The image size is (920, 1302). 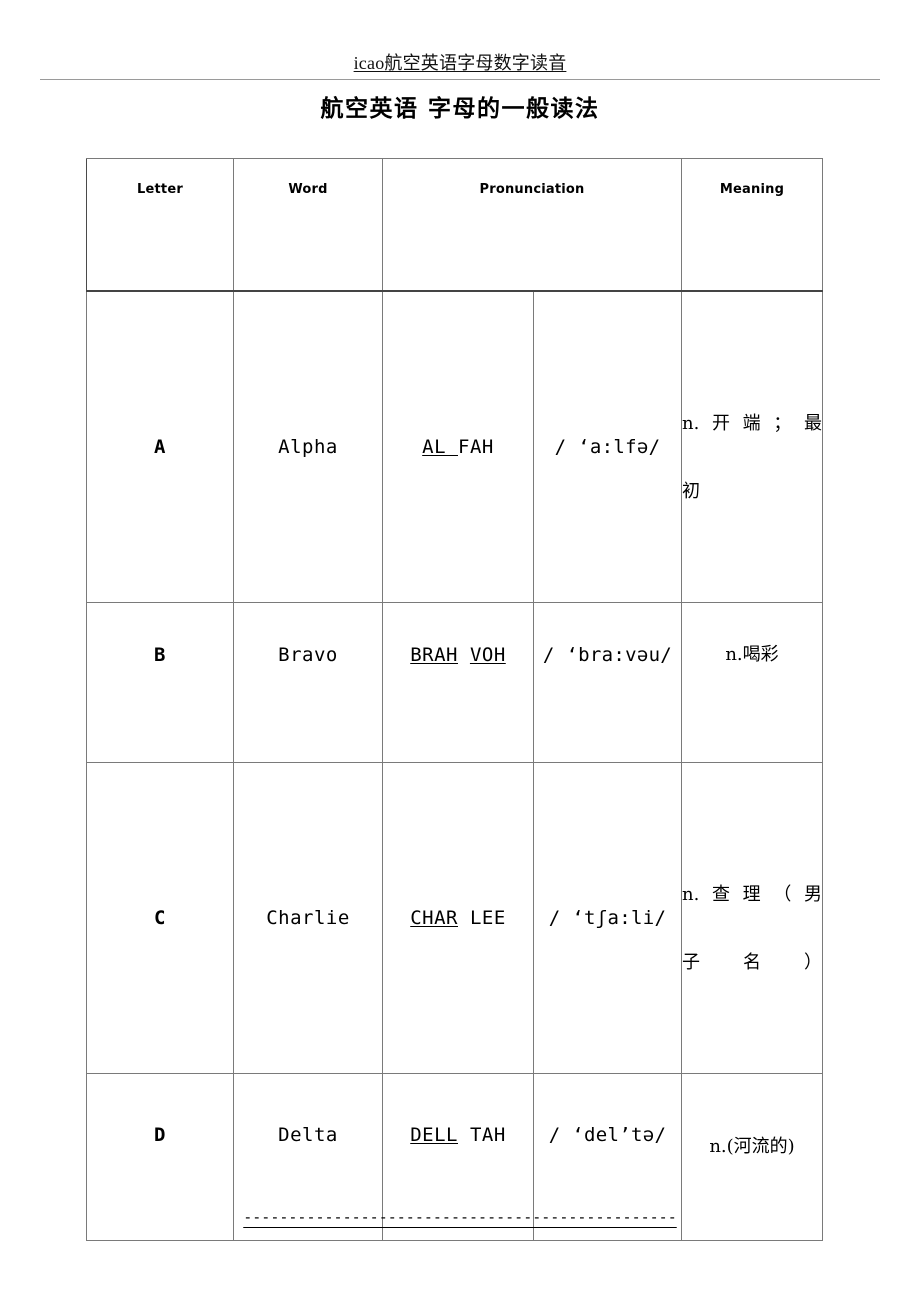 I want to click on respelling-plain: LEE, so click(x=482, y=918).